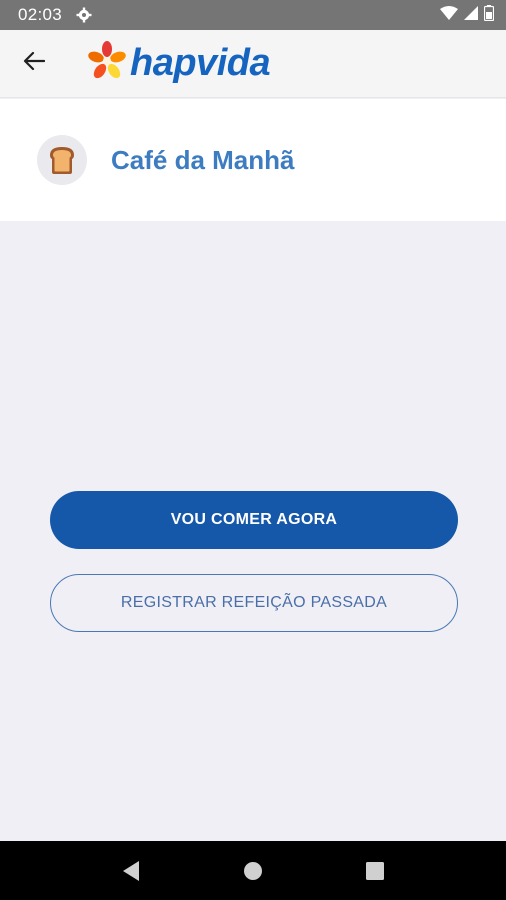 This screenshot has height=900, width=506. Describe the element at coordinates (375, 871) in the screenshot. I see `recents-square-icon` at that location.